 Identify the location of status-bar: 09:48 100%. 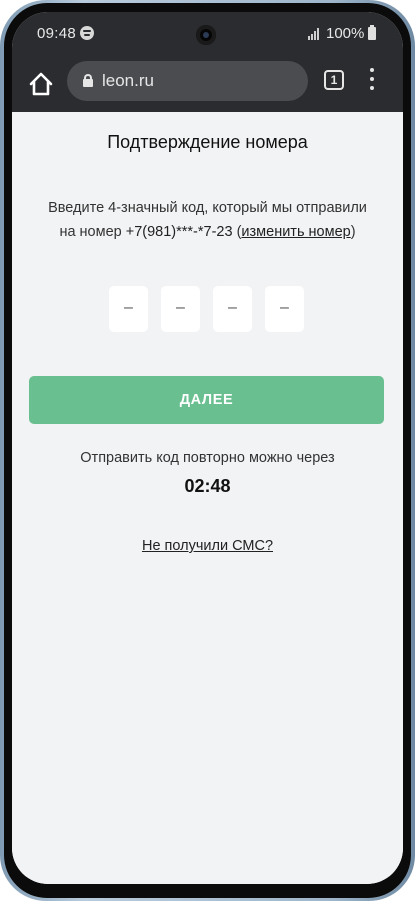
(207, 35).